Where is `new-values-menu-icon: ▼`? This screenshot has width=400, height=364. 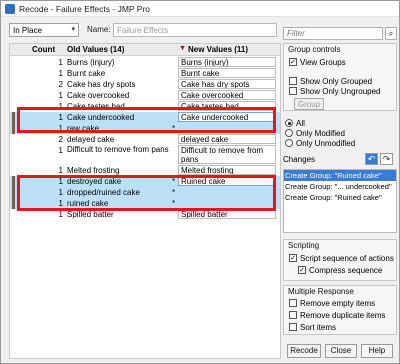
new-values-menu-icon: ▼ is located at coordinates (182, 48).